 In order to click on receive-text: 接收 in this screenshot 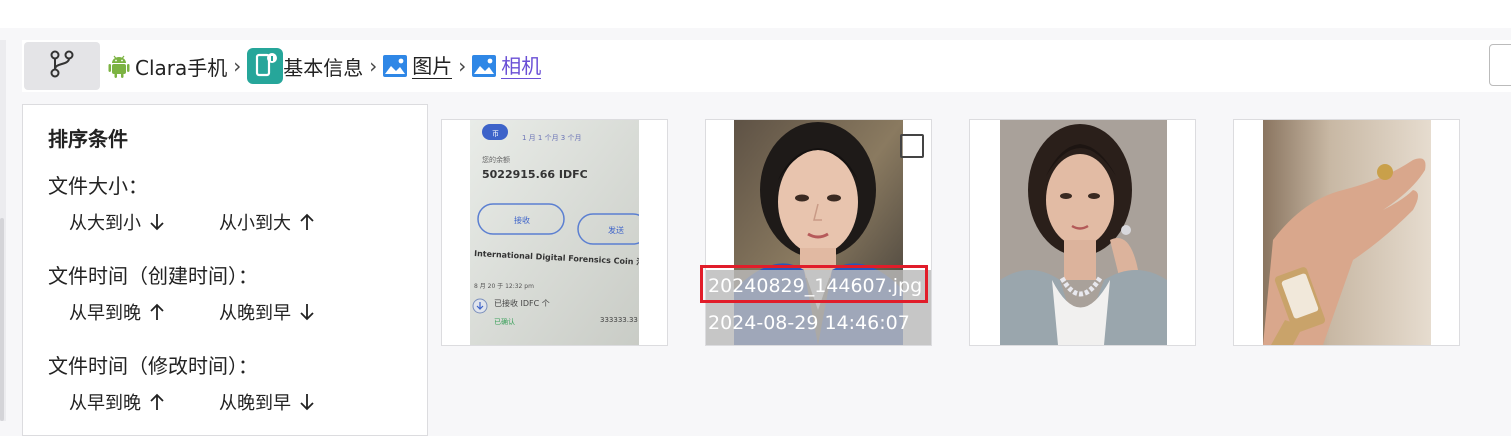, I will do `click(522, 220)`.